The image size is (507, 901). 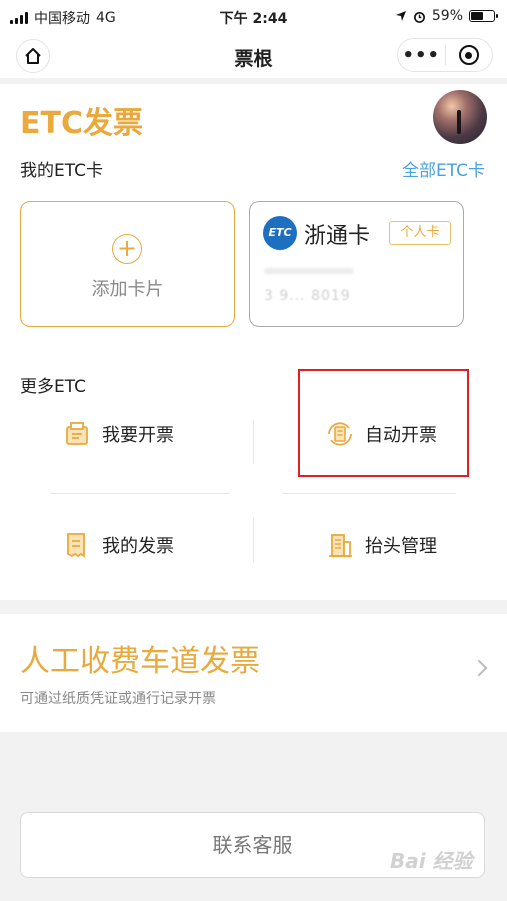 What do you see at coordinates (400, 16) in the screenshot?
I see `location-arrow-icon` at bounding box center [400, 16].